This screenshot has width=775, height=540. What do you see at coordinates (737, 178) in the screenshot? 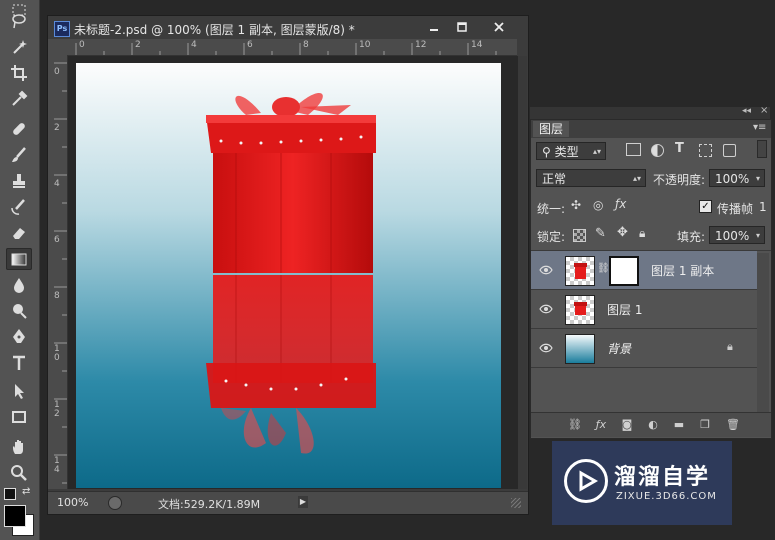
I see `opacity-field: 100% ▾` at bounding box center [737, 178].